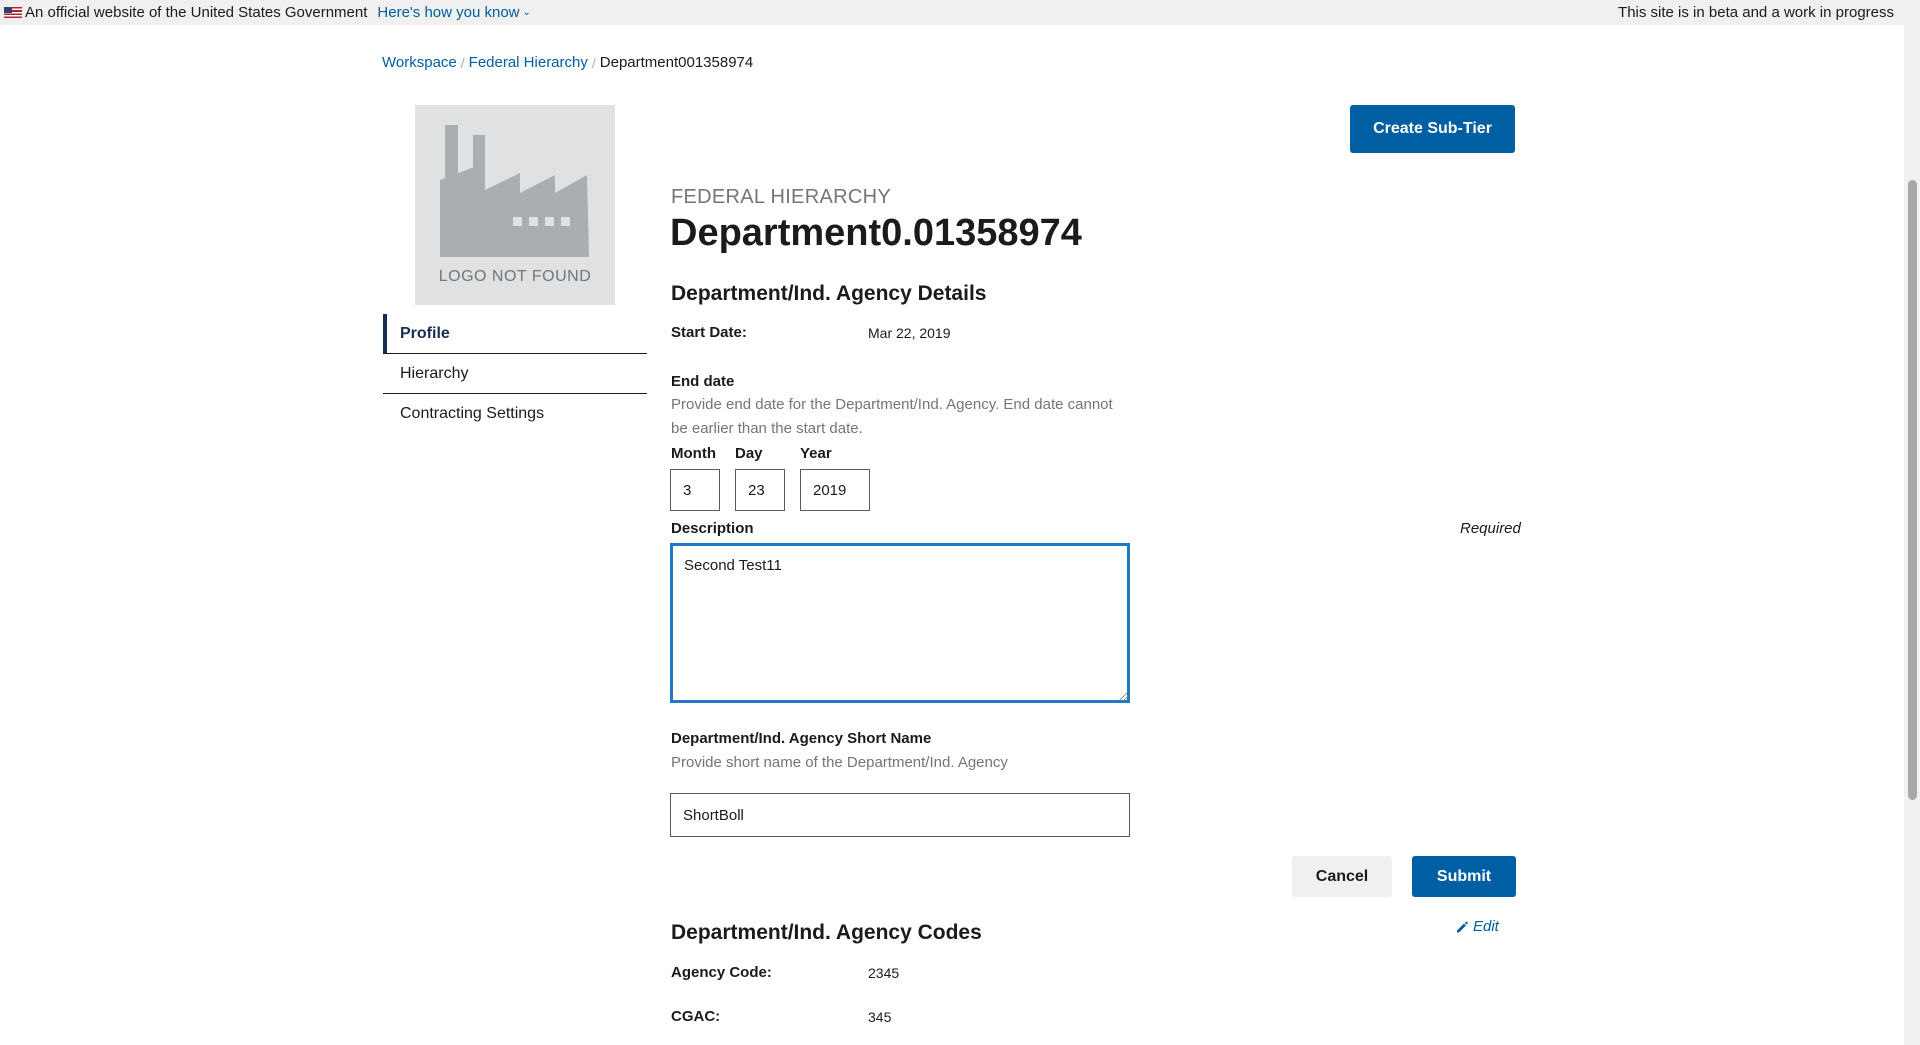 Image resolution: width=1920 pixels, height=1045 pixels. I want to click on short-name-input, so click(900, 815).